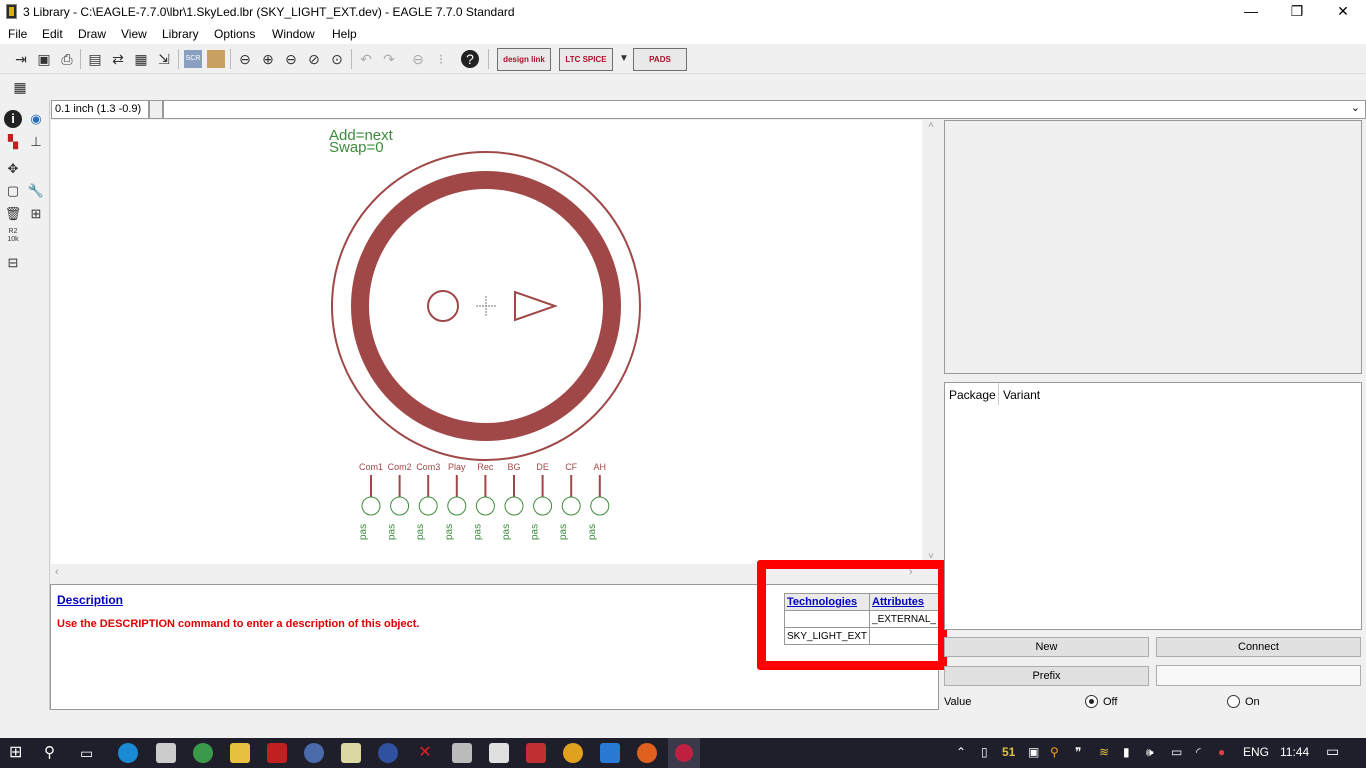 The image size is (1366, 768). Describe the element at coordinates (462, 753) in the screenshot. I see `calculator-icon` at that location.